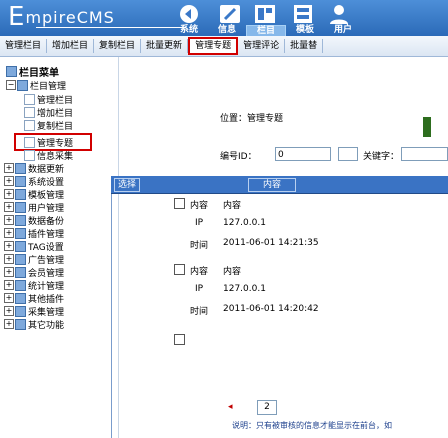 The height and width of the screenshot is (438, 448). What do you see at coordinates (11, 85) in the screenshot?
I see `collapse-icon: −` at bounding box center [11, 85].